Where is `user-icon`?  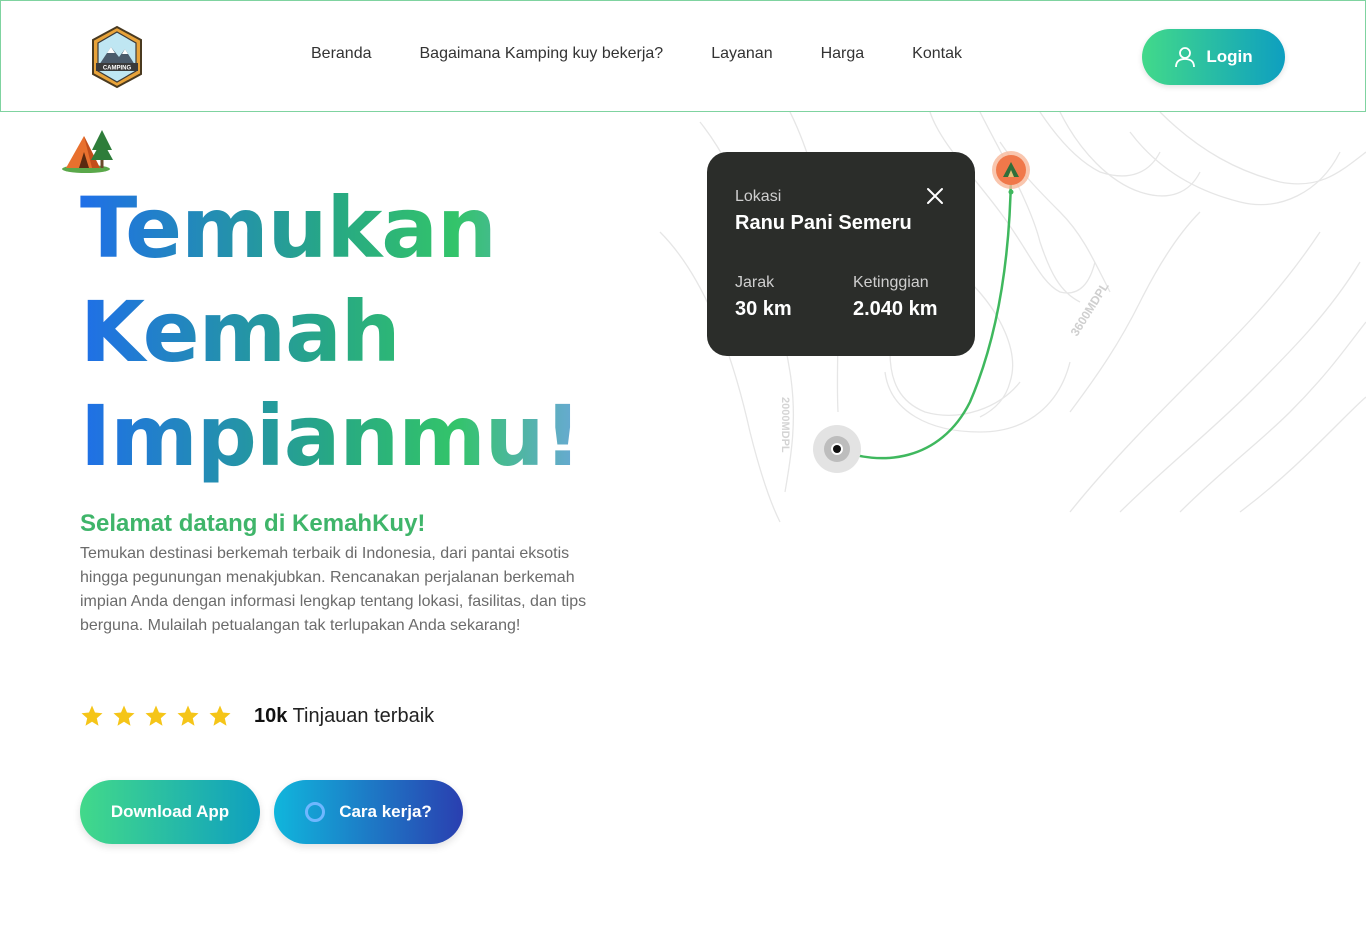
user-icon is located at coordinates (1185, 57).